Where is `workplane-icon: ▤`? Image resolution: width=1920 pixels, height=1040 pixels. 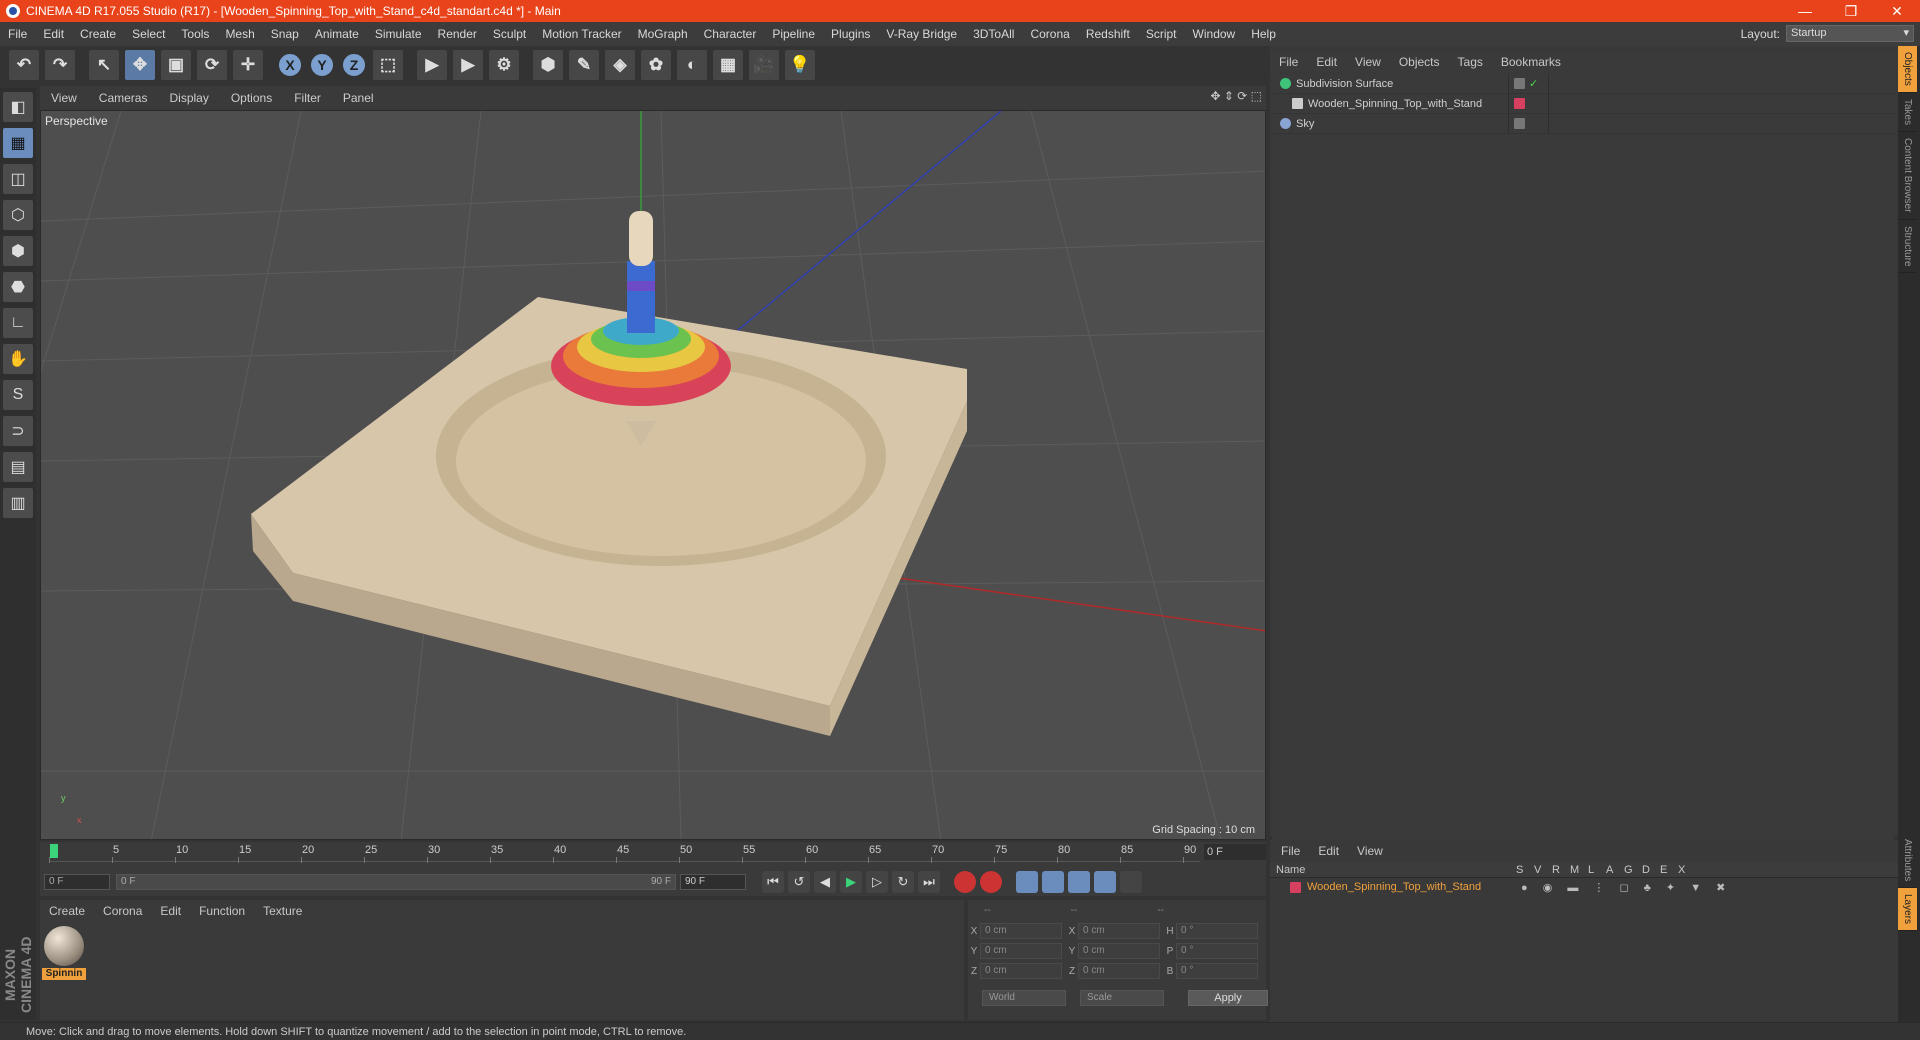 workplane-icon: ▤ is located at coordinates (18, 467).